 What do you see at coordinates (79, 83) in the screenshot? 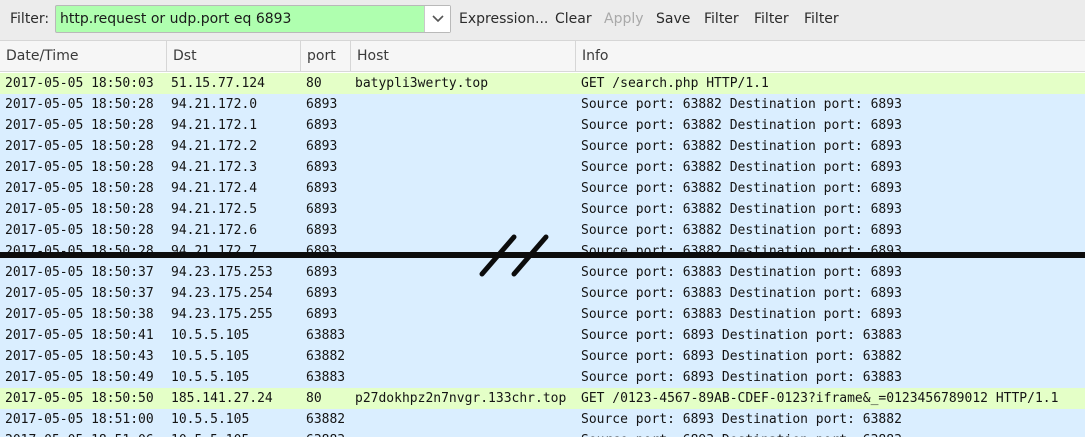
I see `packet-time-cell: 2017-05-05 18:50:03` at bounding box center [79, 83].